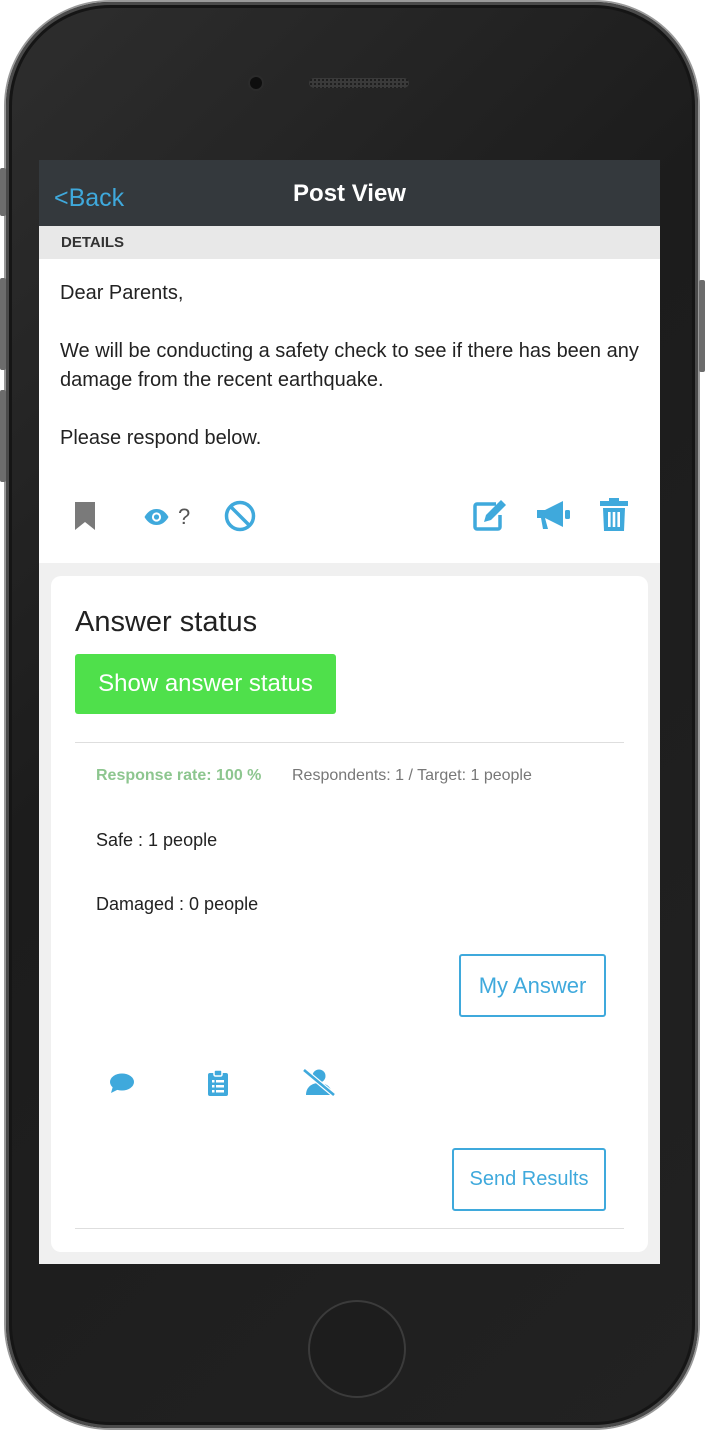 Image resolution: width=705 pixels, height=1431 pixels. Describe the element at coordinates (532, 985) in the screenshot. I see `my-answer-button: My Answer` at that location.